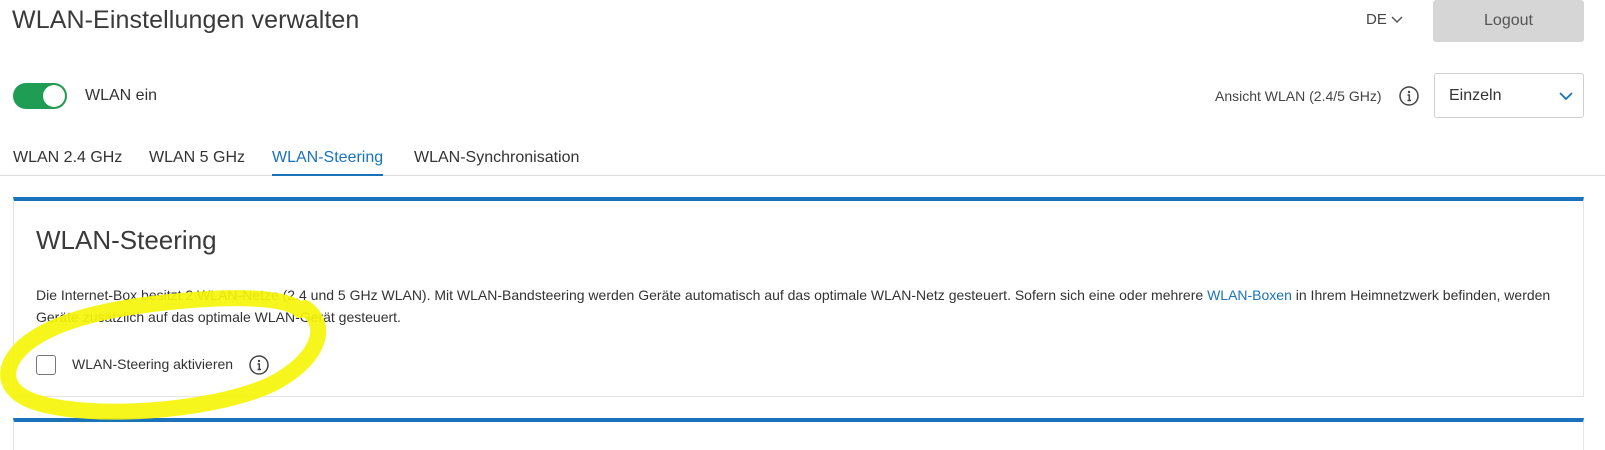 This screenshot has width=1605, height=450. I want to click on language-select: DE, so click(1384, 19).